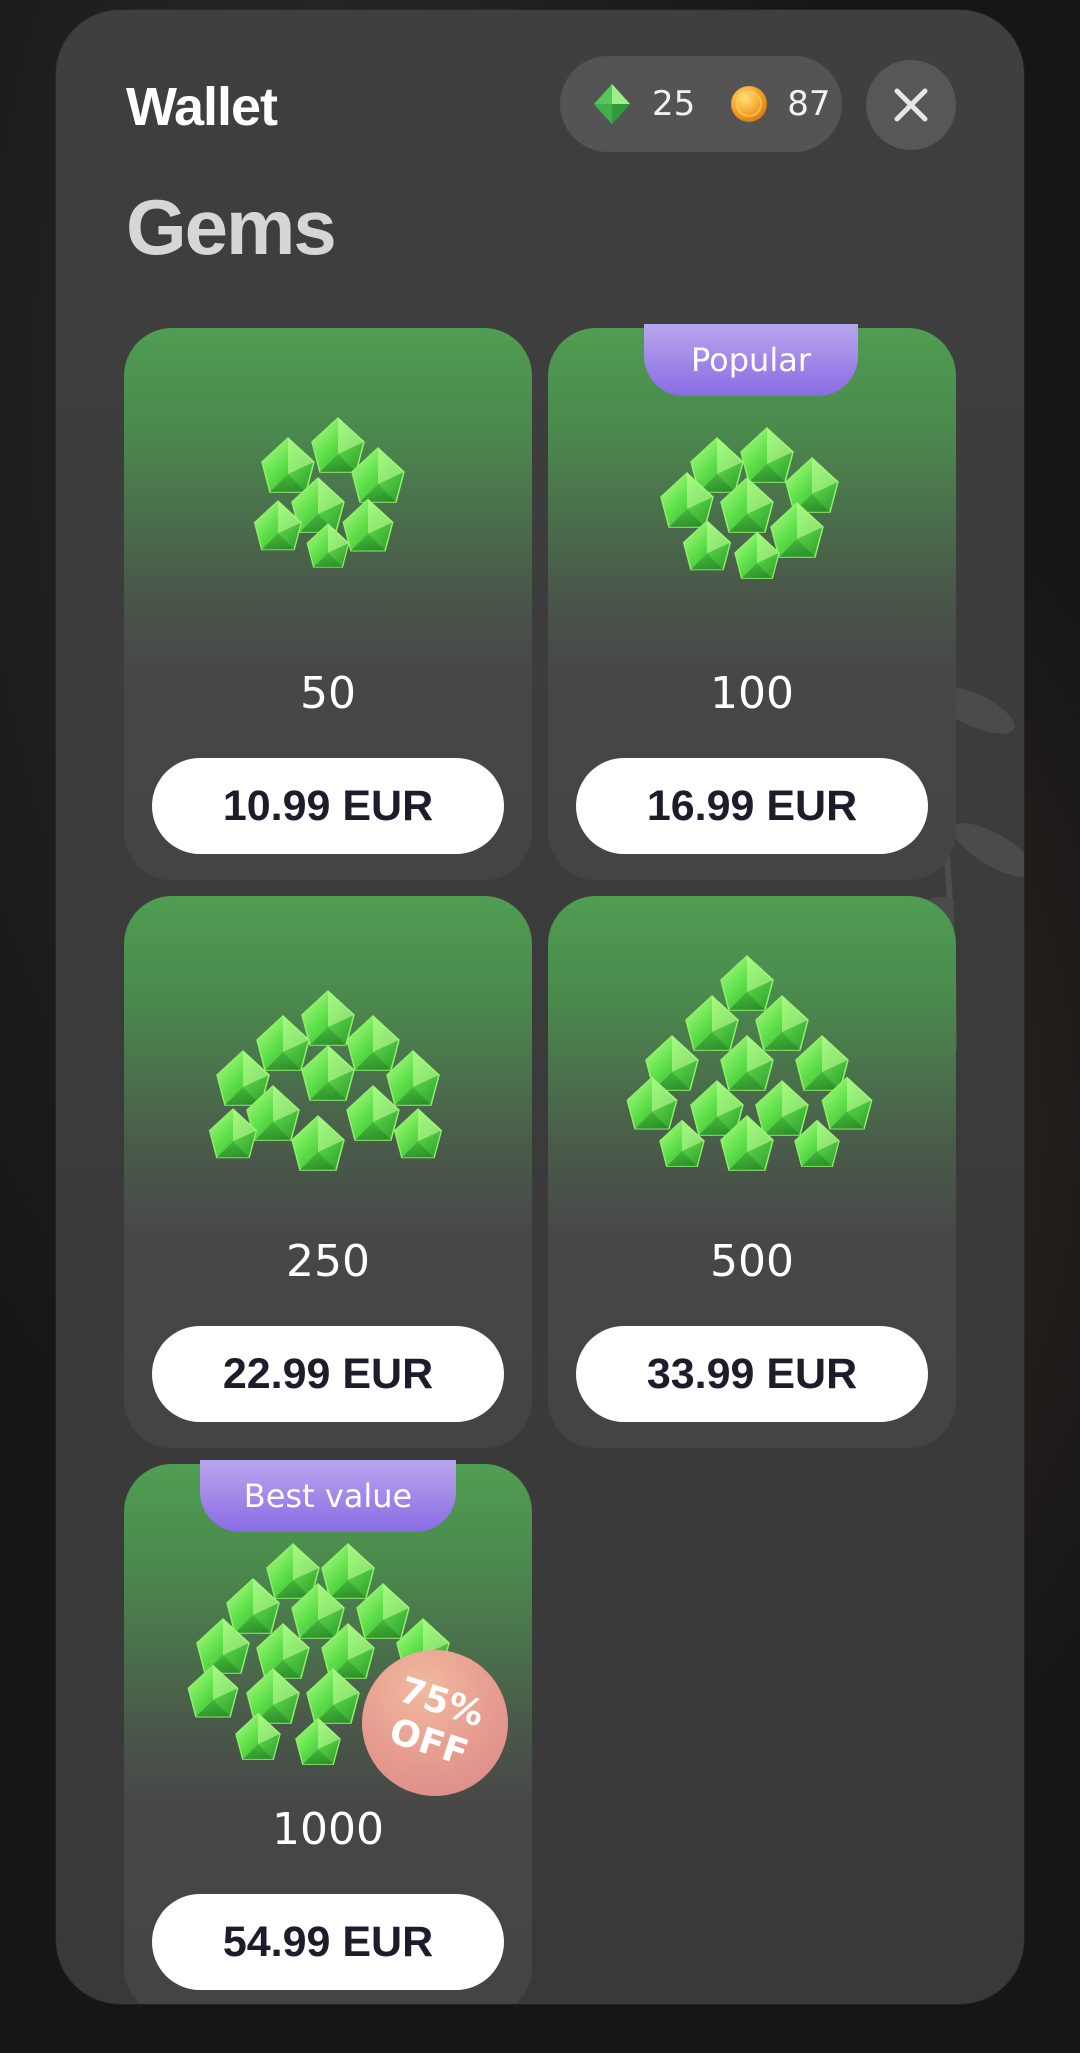 The width and height of the screenshot is (1080, 2053). What do you see at coordinates (328, 806) in the screenshot?
I see `buy-button: 10.99 EUR` at bounding box center [328, 806].